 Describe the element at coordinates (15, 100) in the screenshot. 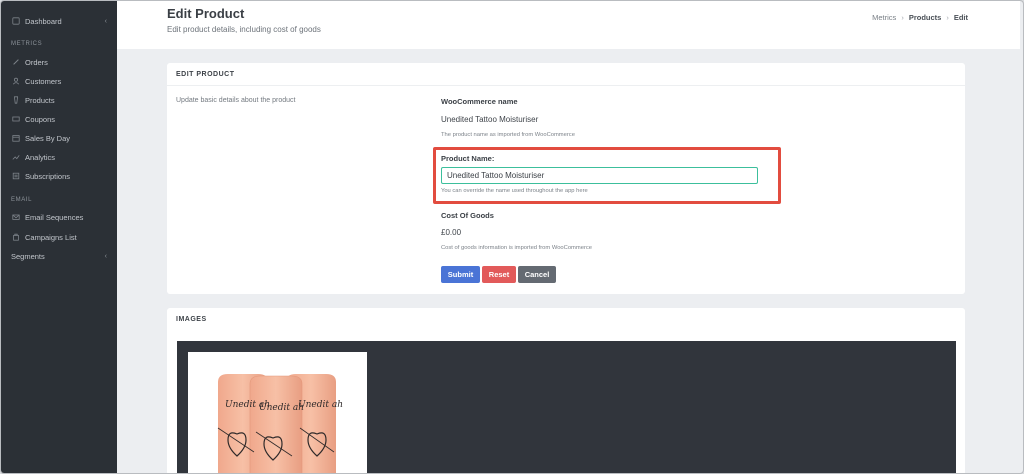

I see `products-icon` at that location.